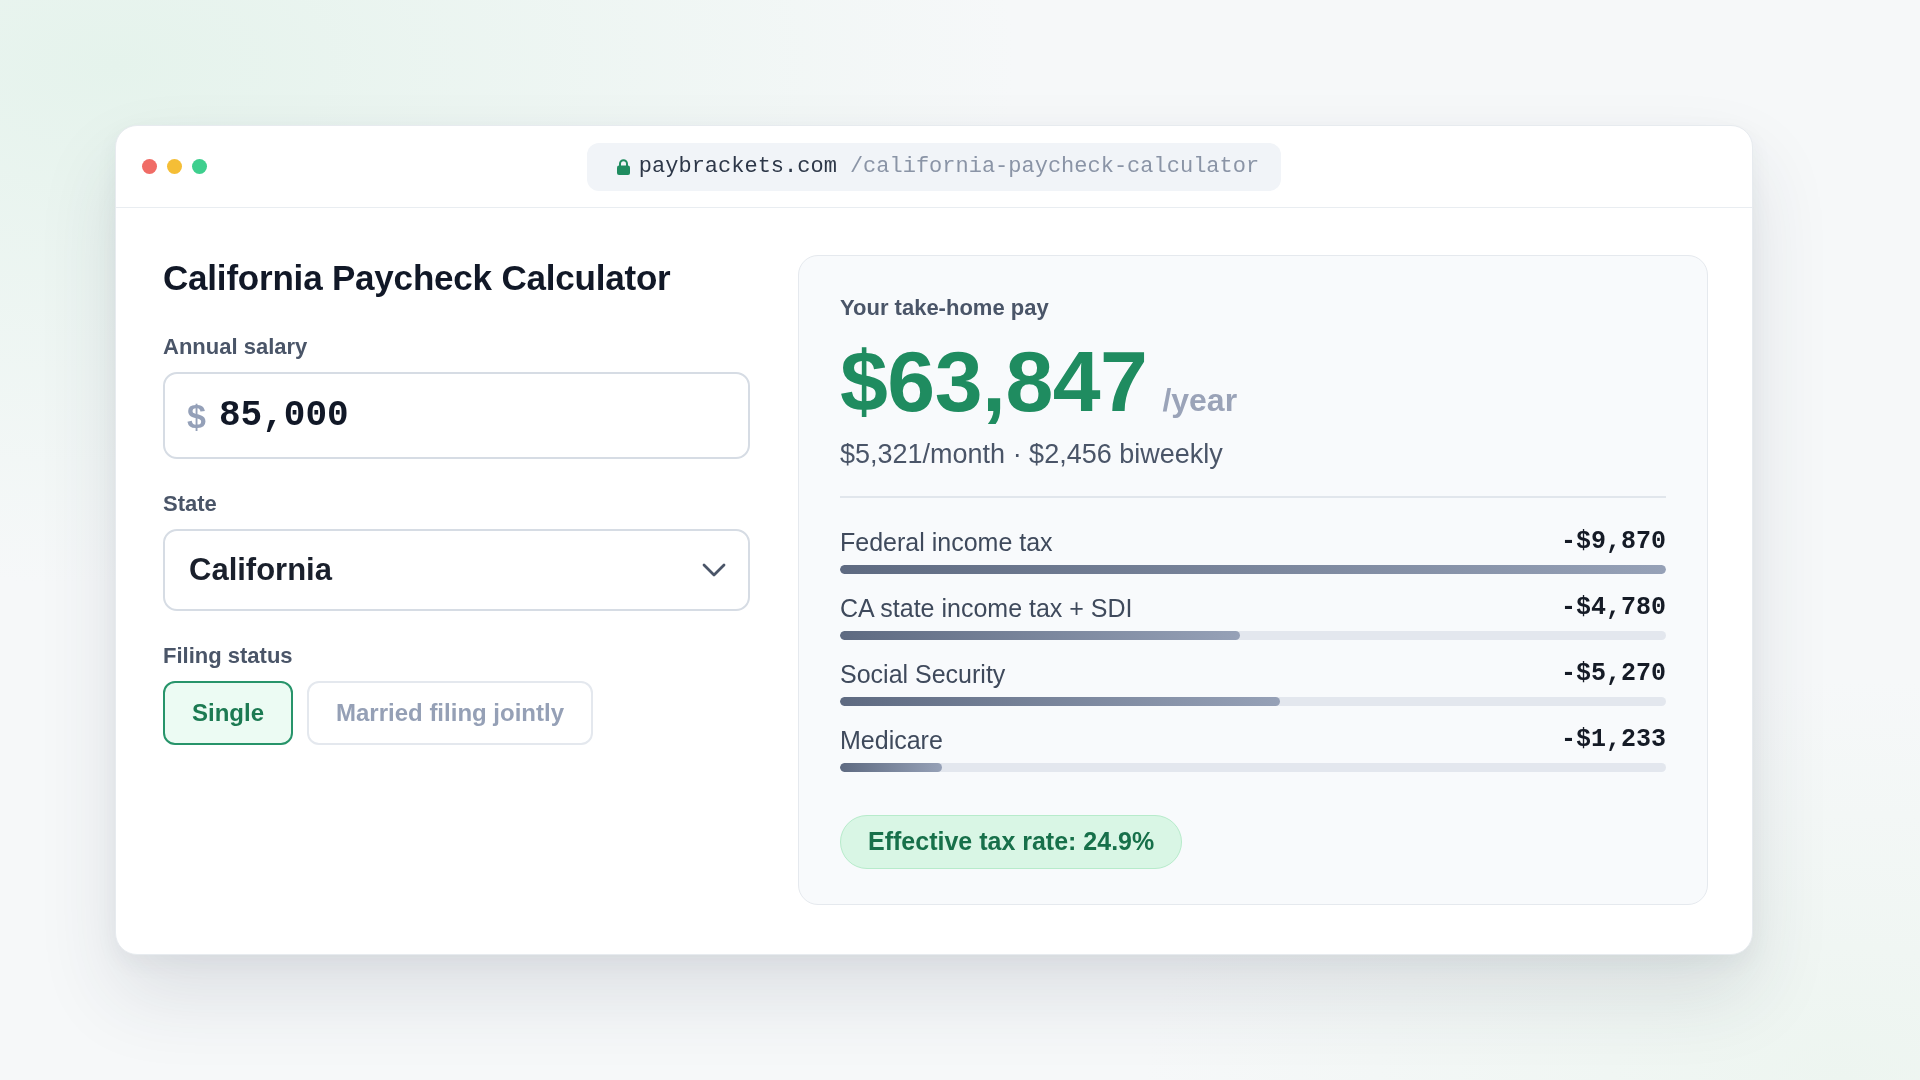  I want to click on amount-period: /year, so click(1200, 400).